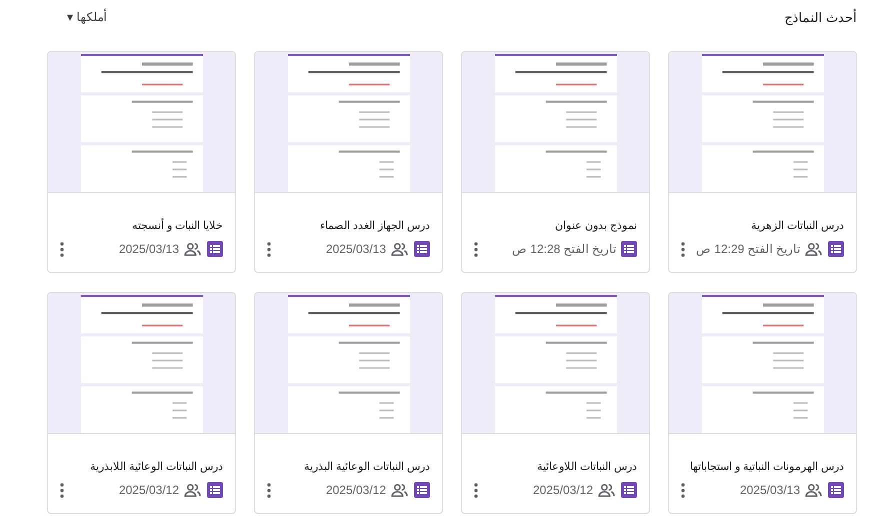  I want to click on form-title: درس الجهاز الغدد الصماء, so click(374, 225).